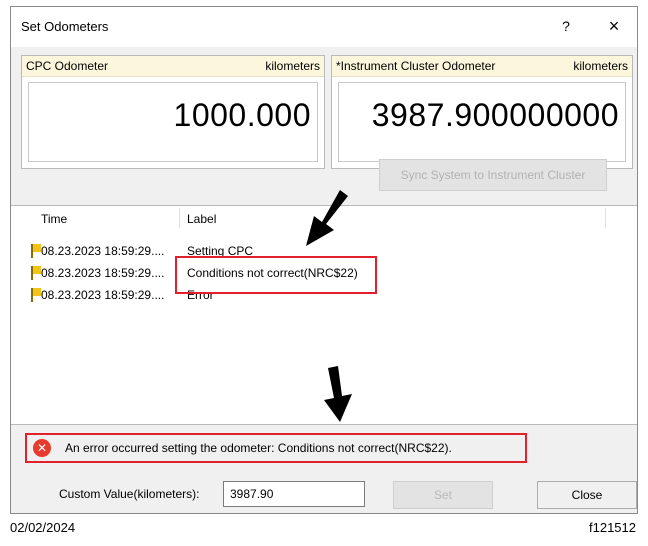 The image size is (648, 546). Describe the element at coordinates (201, 219) in the screenshot. I see `column-header-label: Label` at that location.